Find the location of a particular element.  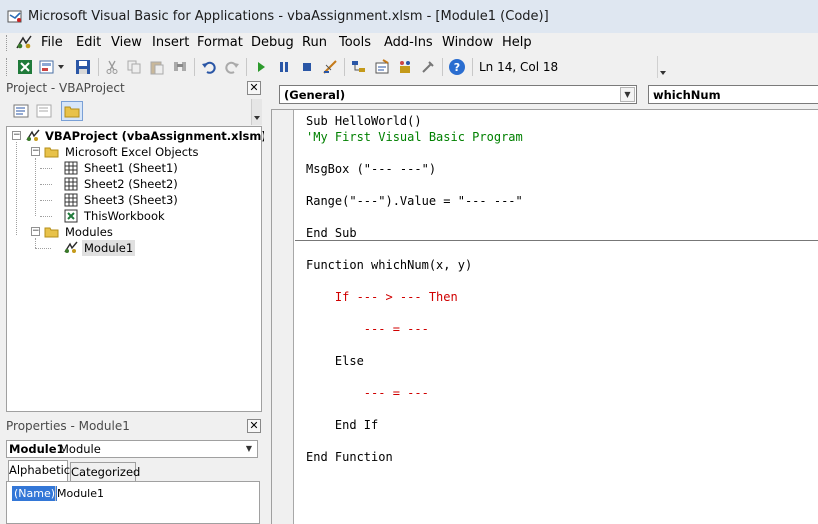

code-line: 'My First Visual Basic Program is located at coordinates (414, 137).